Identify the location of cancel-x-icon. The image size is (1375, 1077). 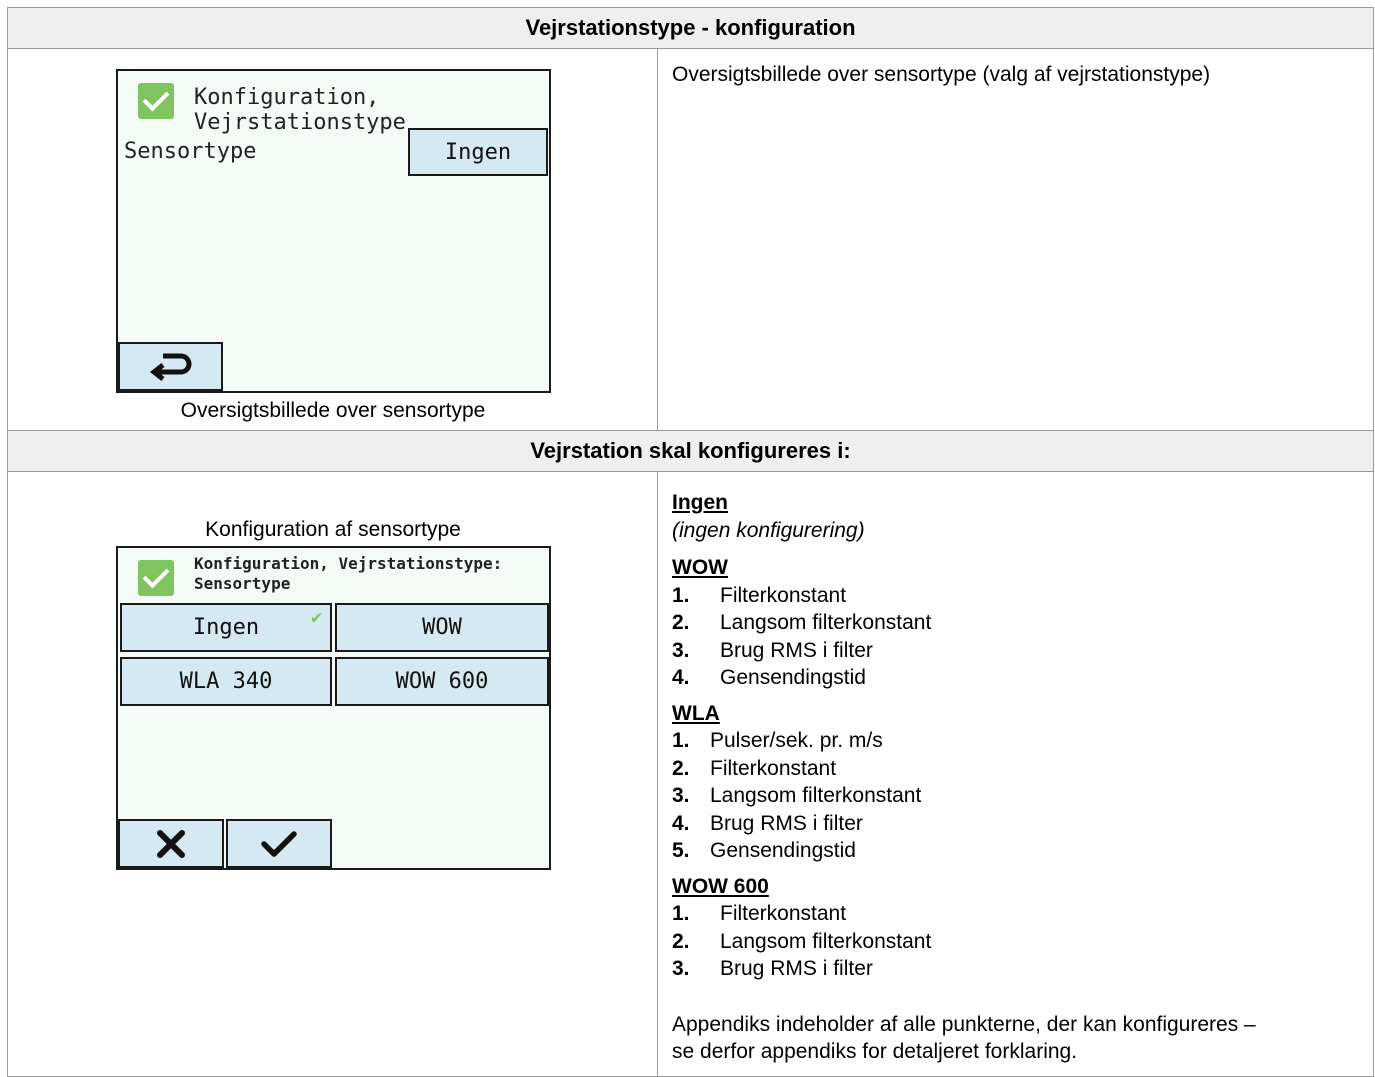
(171, 843).